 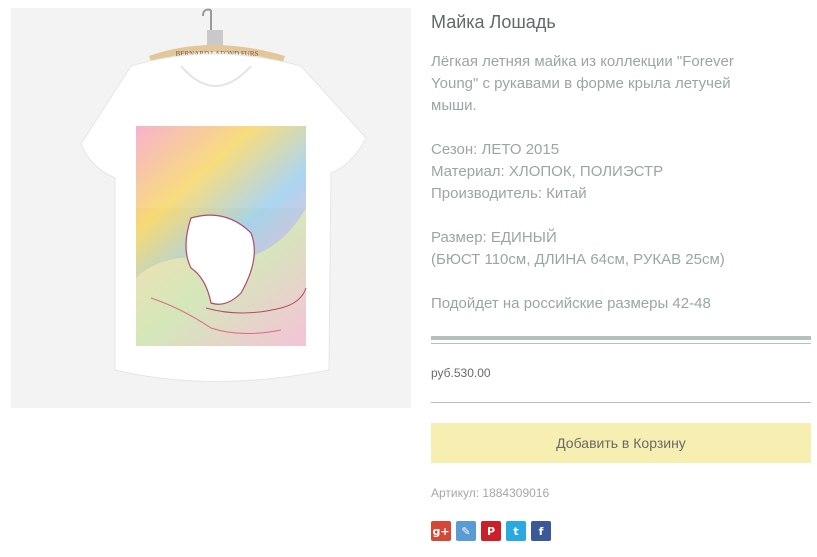 I want to click on description-line: мыши., so click(x=454, y=105).